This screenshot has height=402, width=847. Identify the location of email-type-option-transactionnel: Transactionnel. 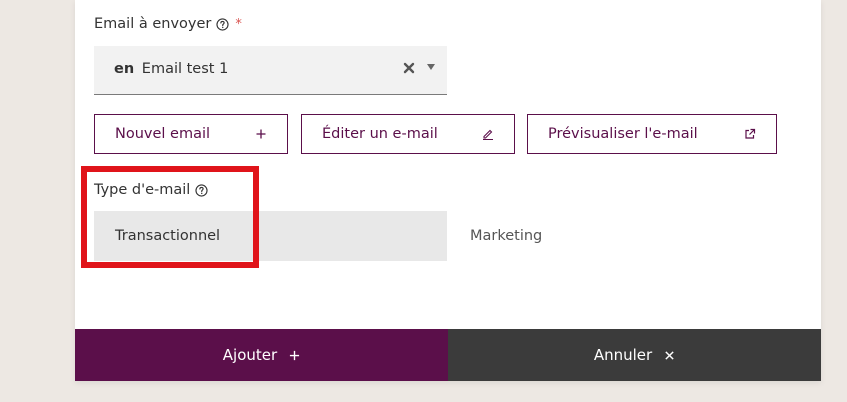
(270, 236).